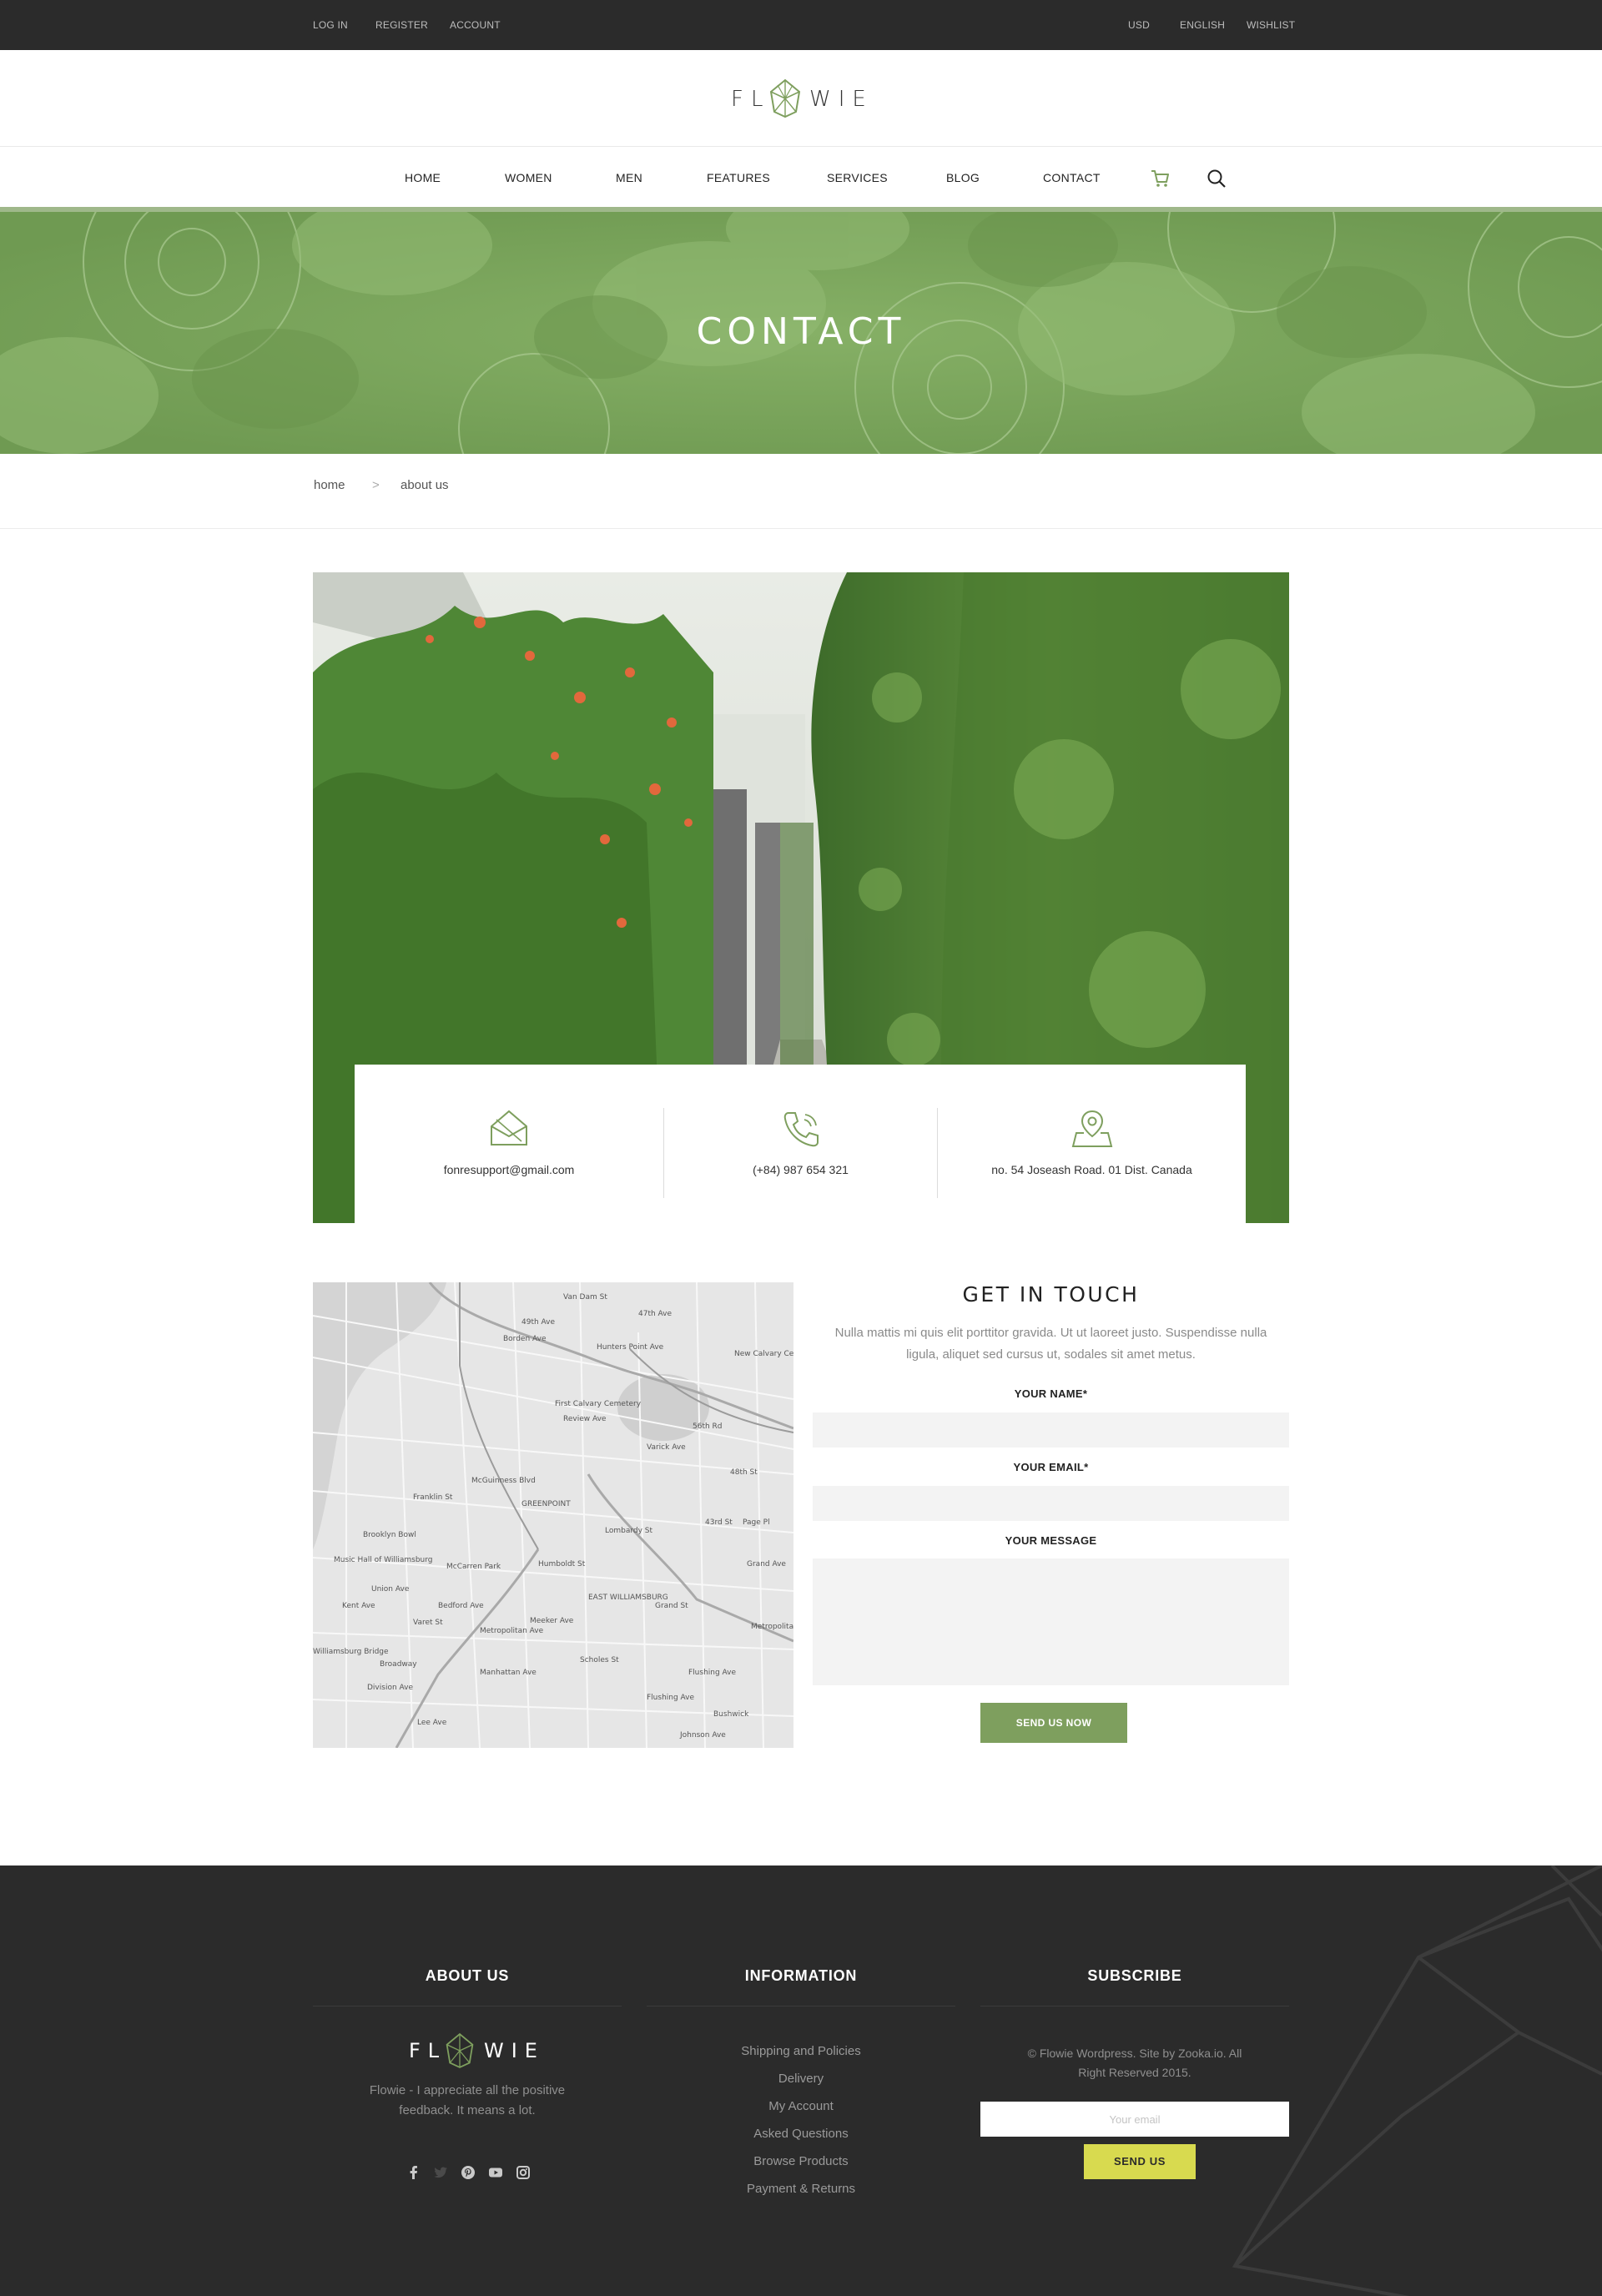 Image resolution: width=1602 pixels, height=2296 pixels. What do you see at coordinates (1217, 179) in the screenshot?
I see `search-icon` at bounding box center [1217, 179].